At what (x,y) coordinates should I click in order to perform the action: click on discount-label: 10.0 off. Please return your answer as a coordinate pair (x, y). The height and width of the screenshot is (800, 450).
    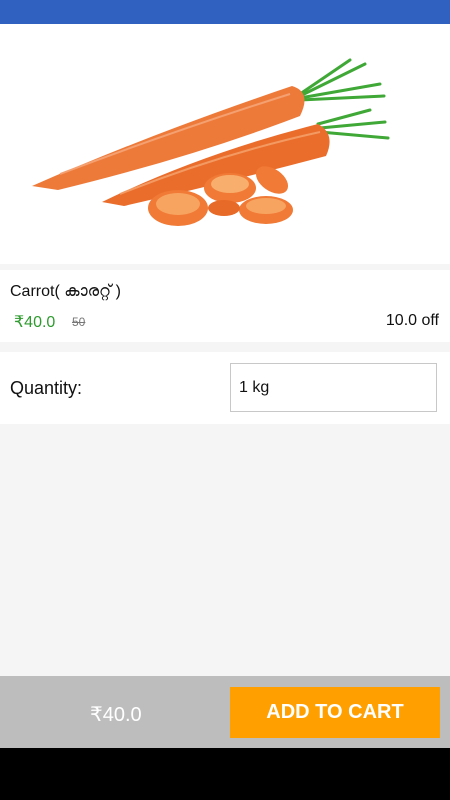
    Looking at the image, I should click on (412, 320).